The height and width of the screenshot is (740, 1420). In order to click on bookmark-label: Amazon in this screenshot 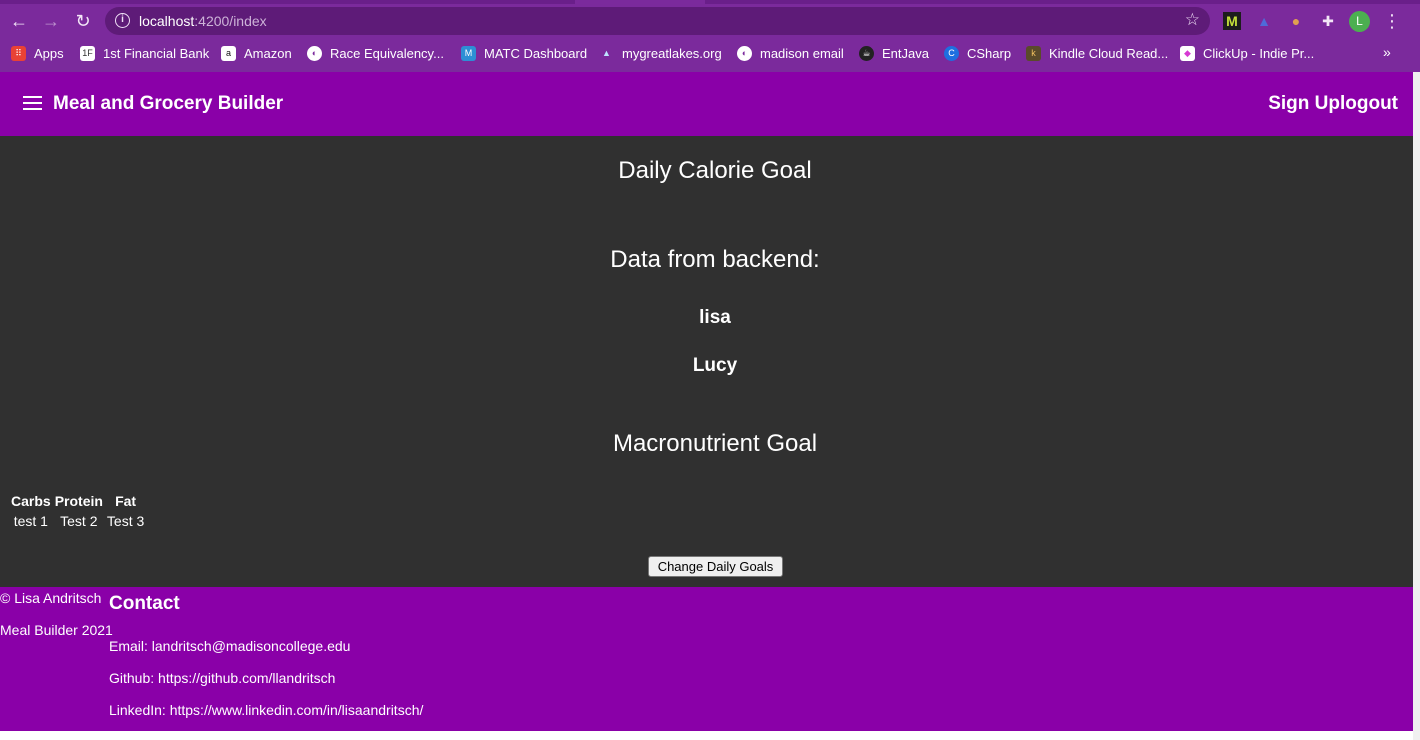, I will do `click(268, 53)`.